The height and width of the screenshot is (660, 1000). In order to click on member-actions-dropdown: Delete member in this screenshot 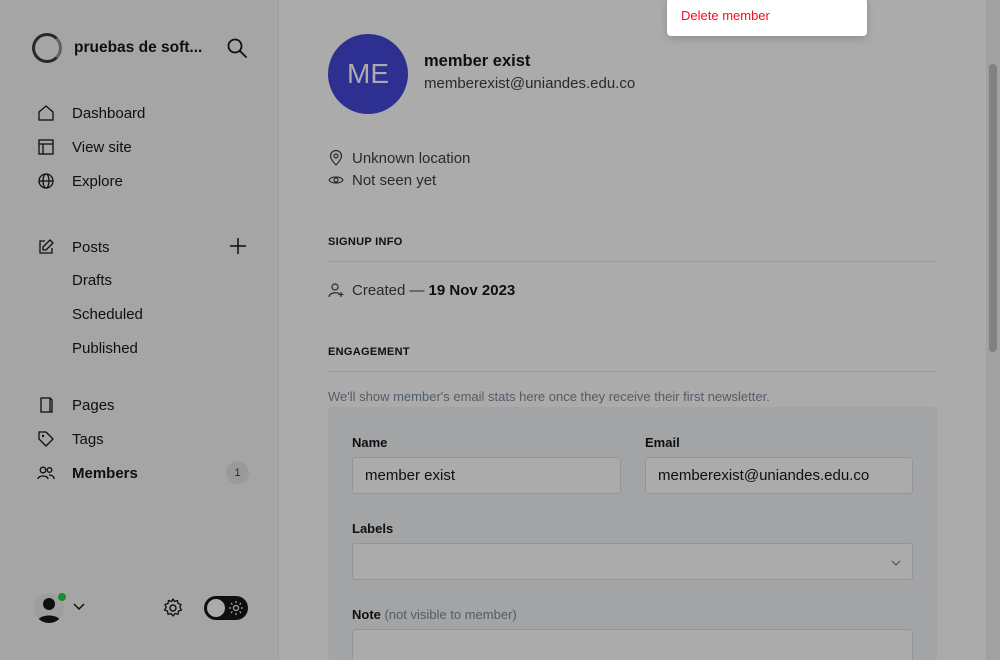, I will do `click(767, 18)`.